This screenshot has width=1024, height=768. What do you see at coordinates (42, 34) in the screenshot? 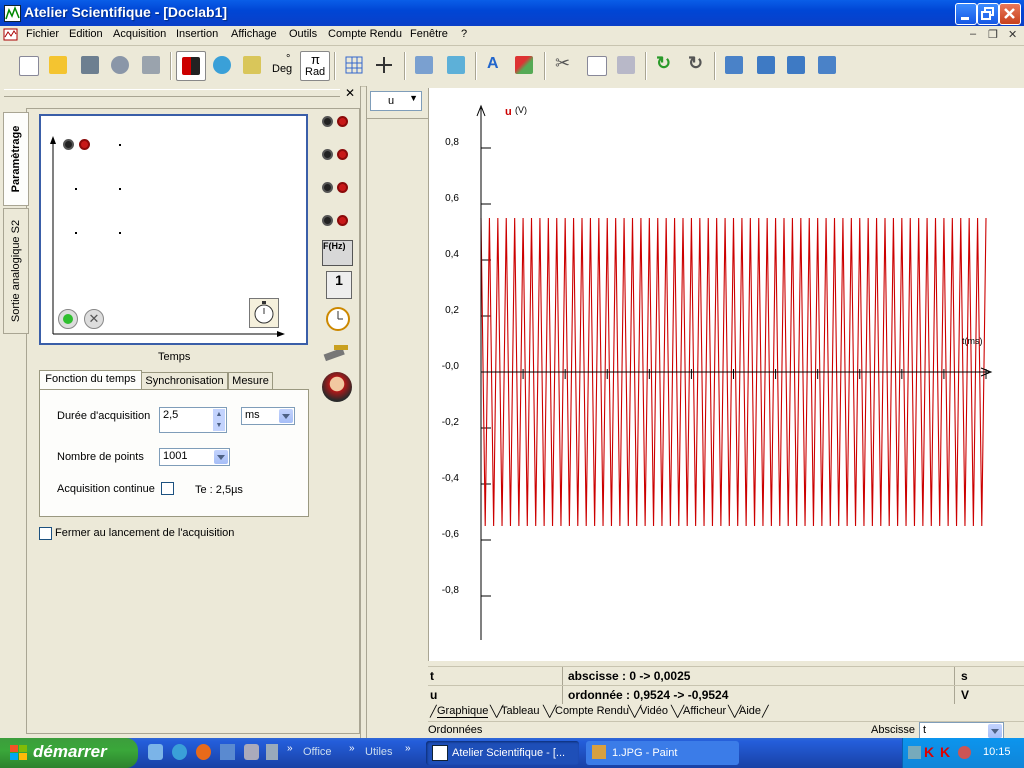
I see `menu-fichier: Fichier` at bounding box center [42, 34].